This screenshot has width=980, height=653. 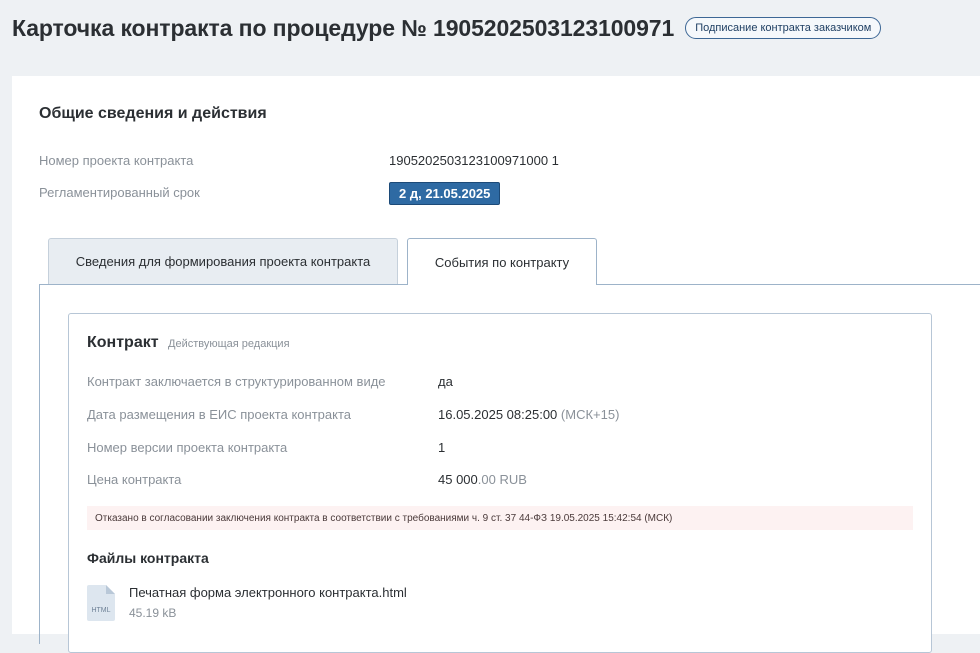 I want to click on deadline-badge: 2 д, 21.05.2025, so click(x=445, y=193).